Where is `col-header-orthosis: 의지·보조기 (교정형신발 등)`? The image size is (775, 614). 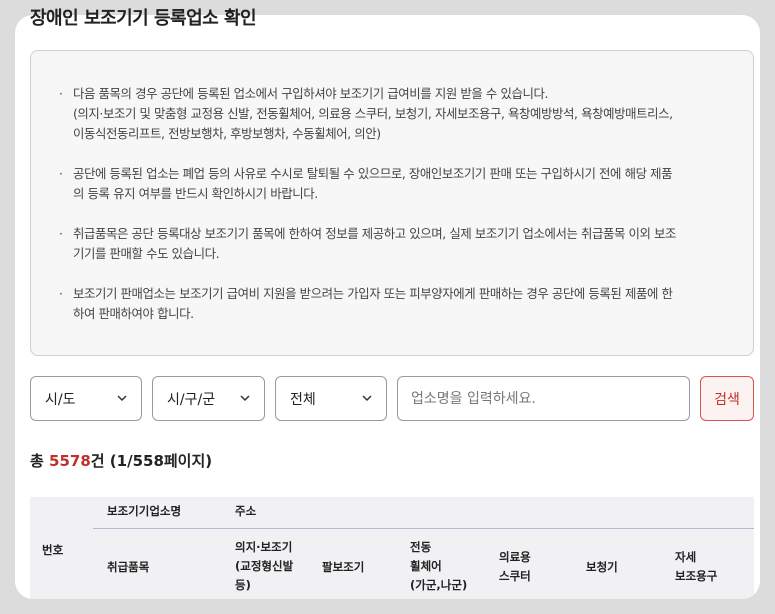 col-header-orthosis: 의지·보조기 (교정형신발 등) is located at coordinates (264, 566).